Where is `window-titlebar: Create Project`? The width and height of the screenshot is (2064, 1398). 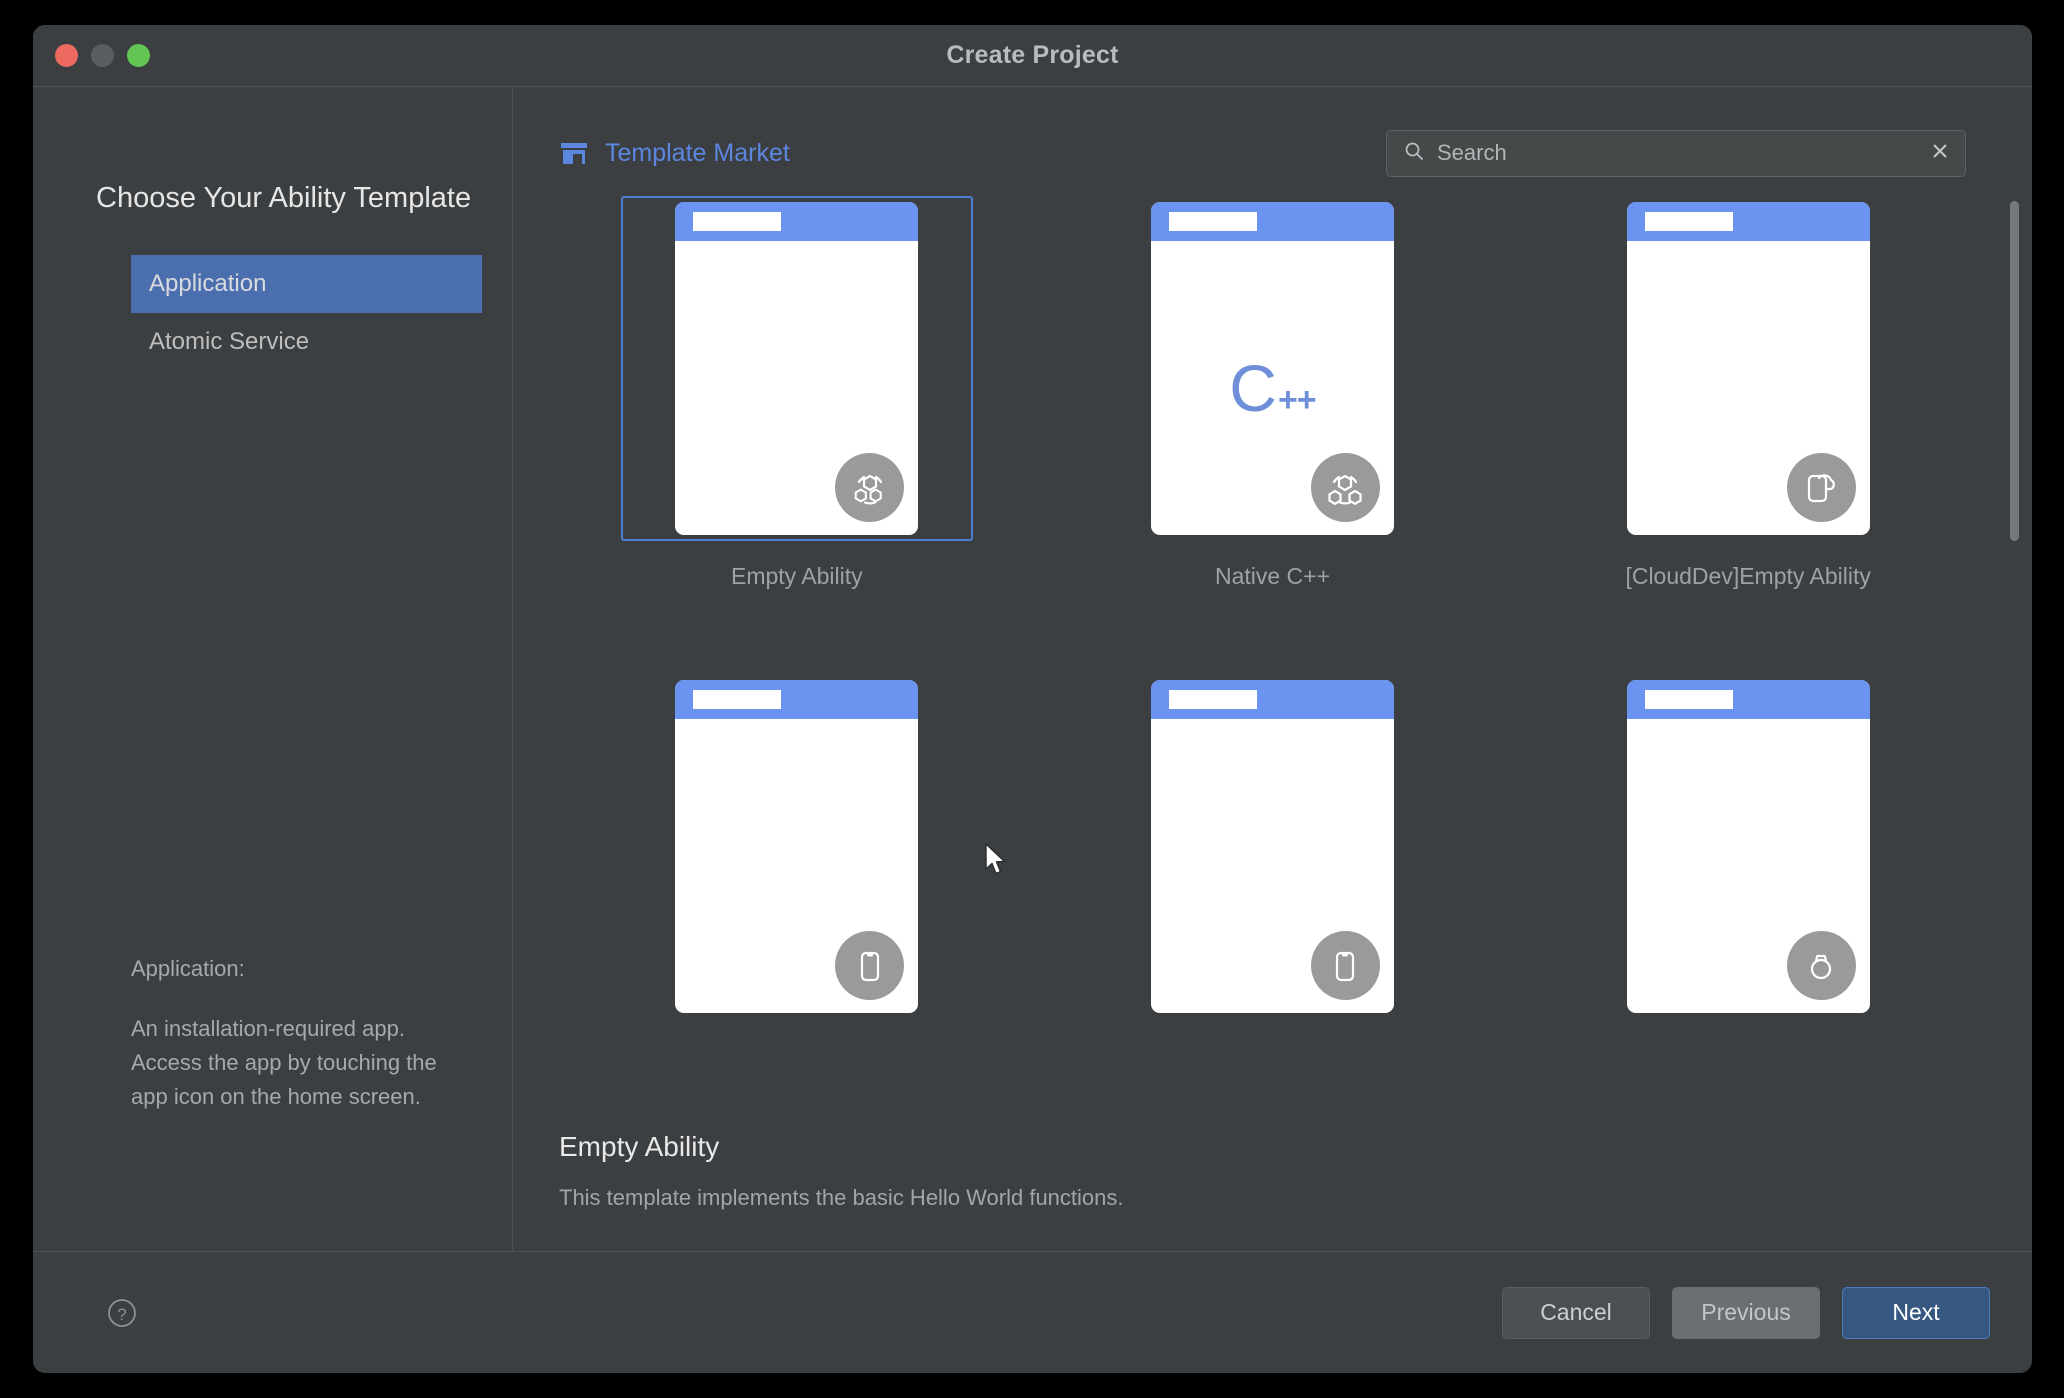 window-titlebar: Create Project is located at coordinates (1032, 56).